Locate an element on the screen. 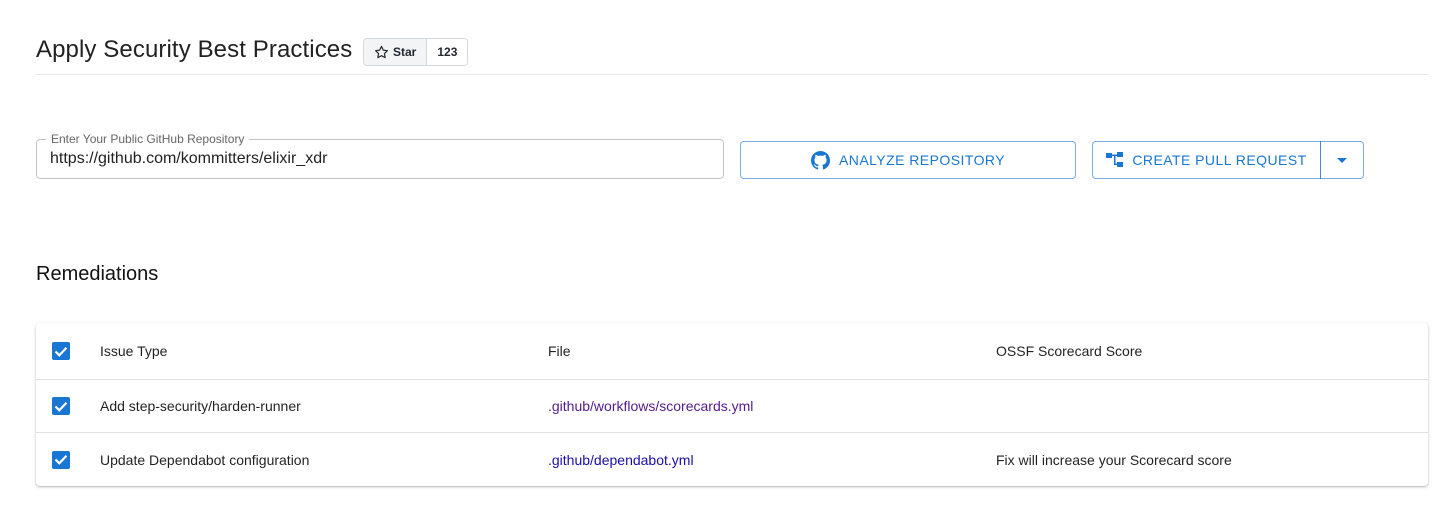 This screenshot has width=1448, height=506. star-button: Star is located at coordinates (396, 52).